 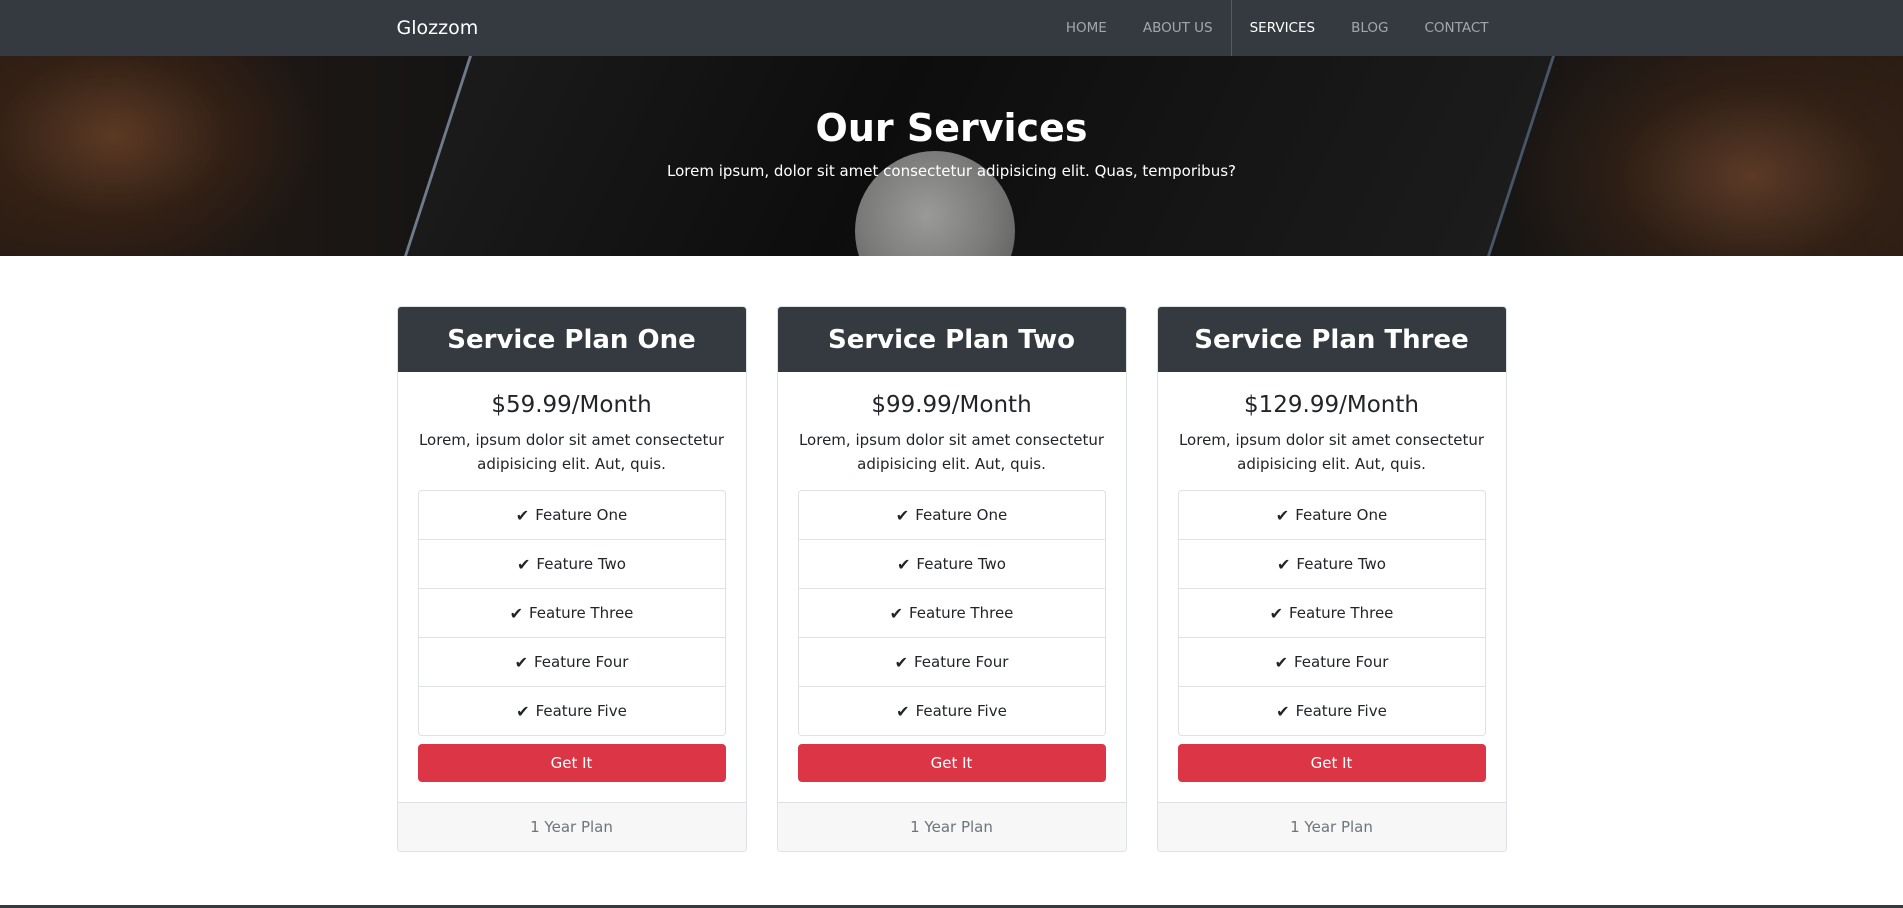 What do you see at coordinates (951, 405) in the screenshot?
I see `plan-price: $99.99/Month` at bounding box center [951, 405].